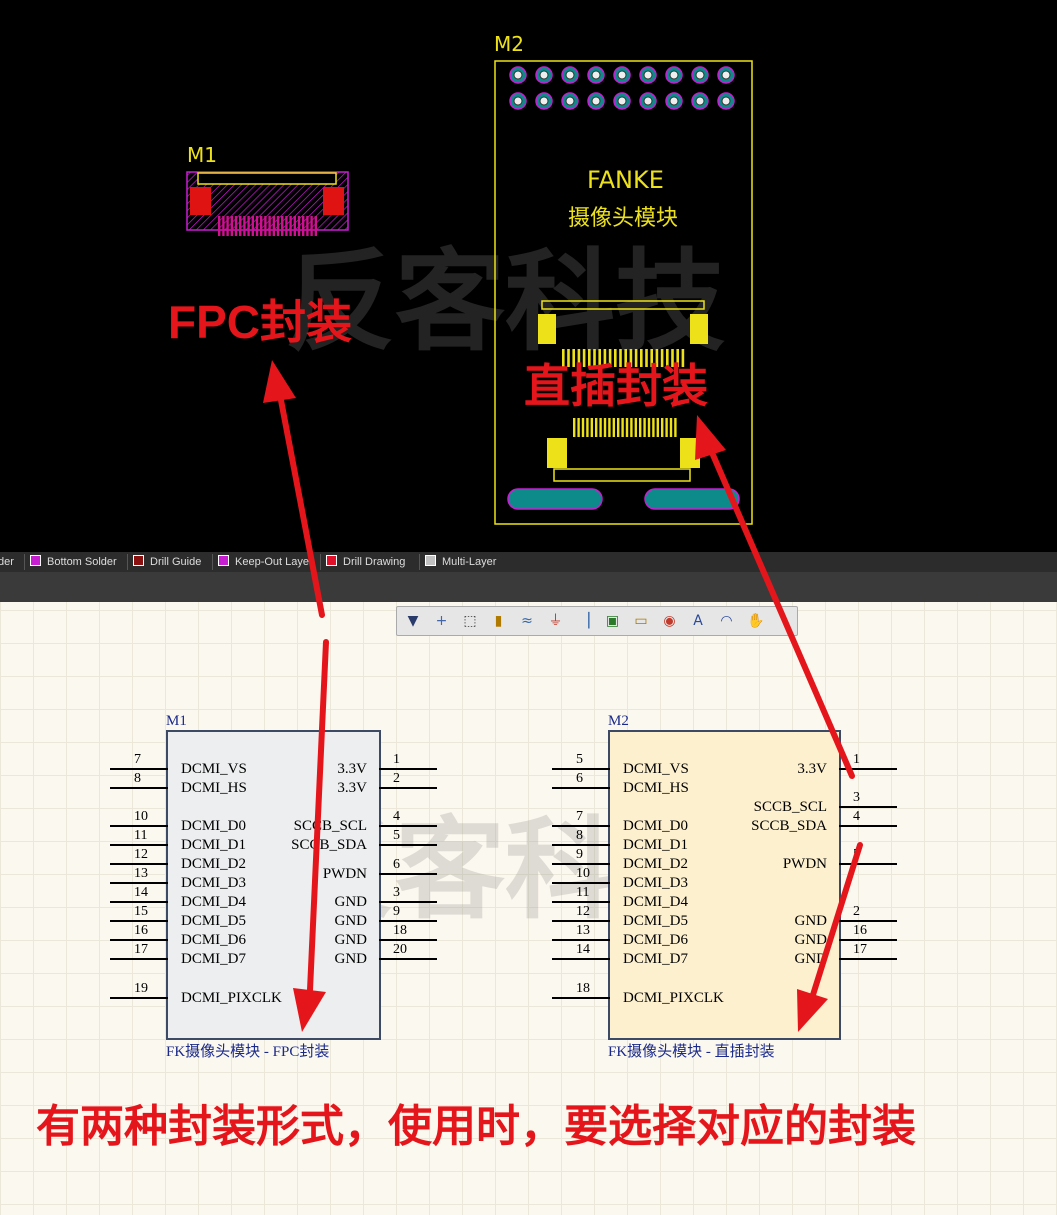 This screenshot has height=1215, width=1057. Describe the element at coordinates (214, 769) in the screenshot. I see `m1-pin-name: DCMI_VS` at that location.